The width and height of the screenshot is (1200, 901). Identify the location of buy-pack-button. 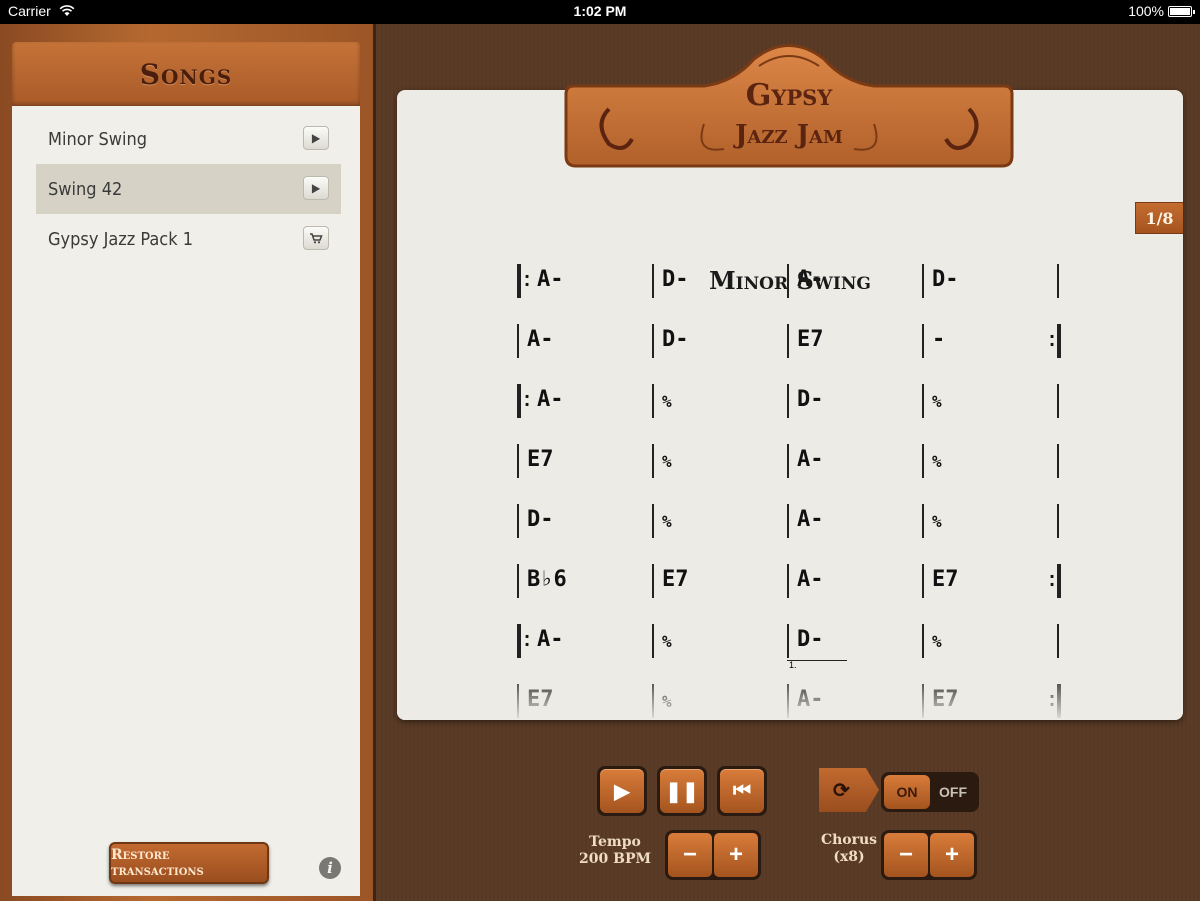
(316, 238).